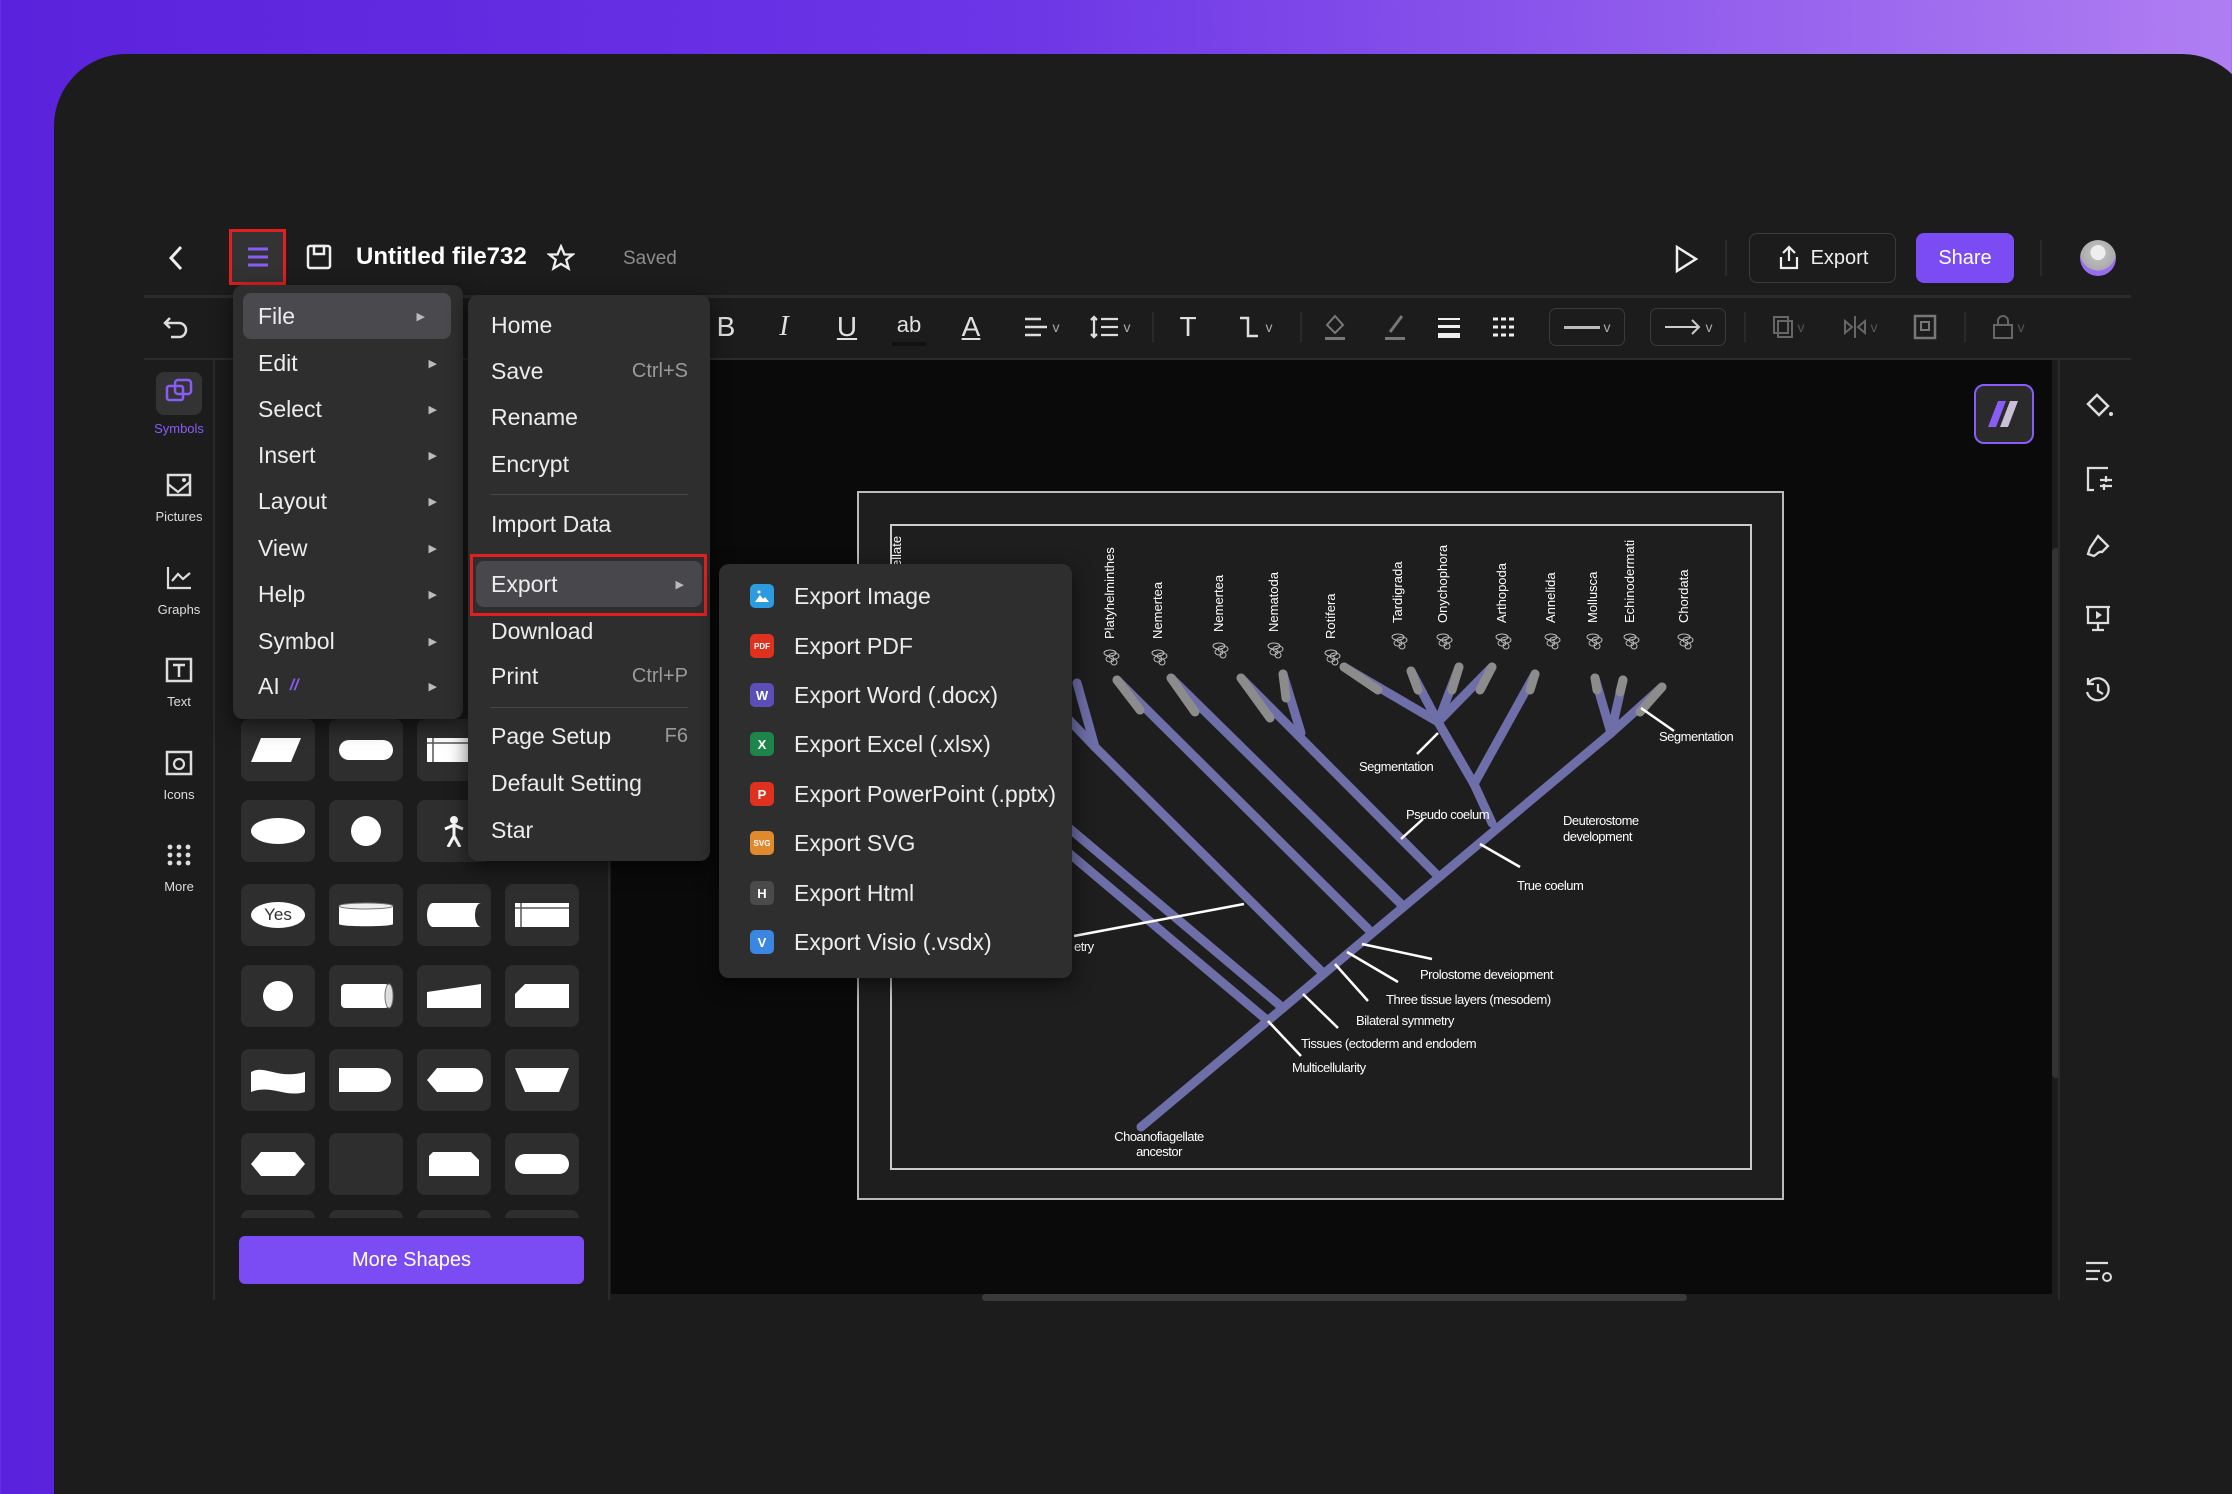  What do you see at coordinates (589, 494) in the screenshot?
I see `menu-separator` at bounding box center [589, 494].